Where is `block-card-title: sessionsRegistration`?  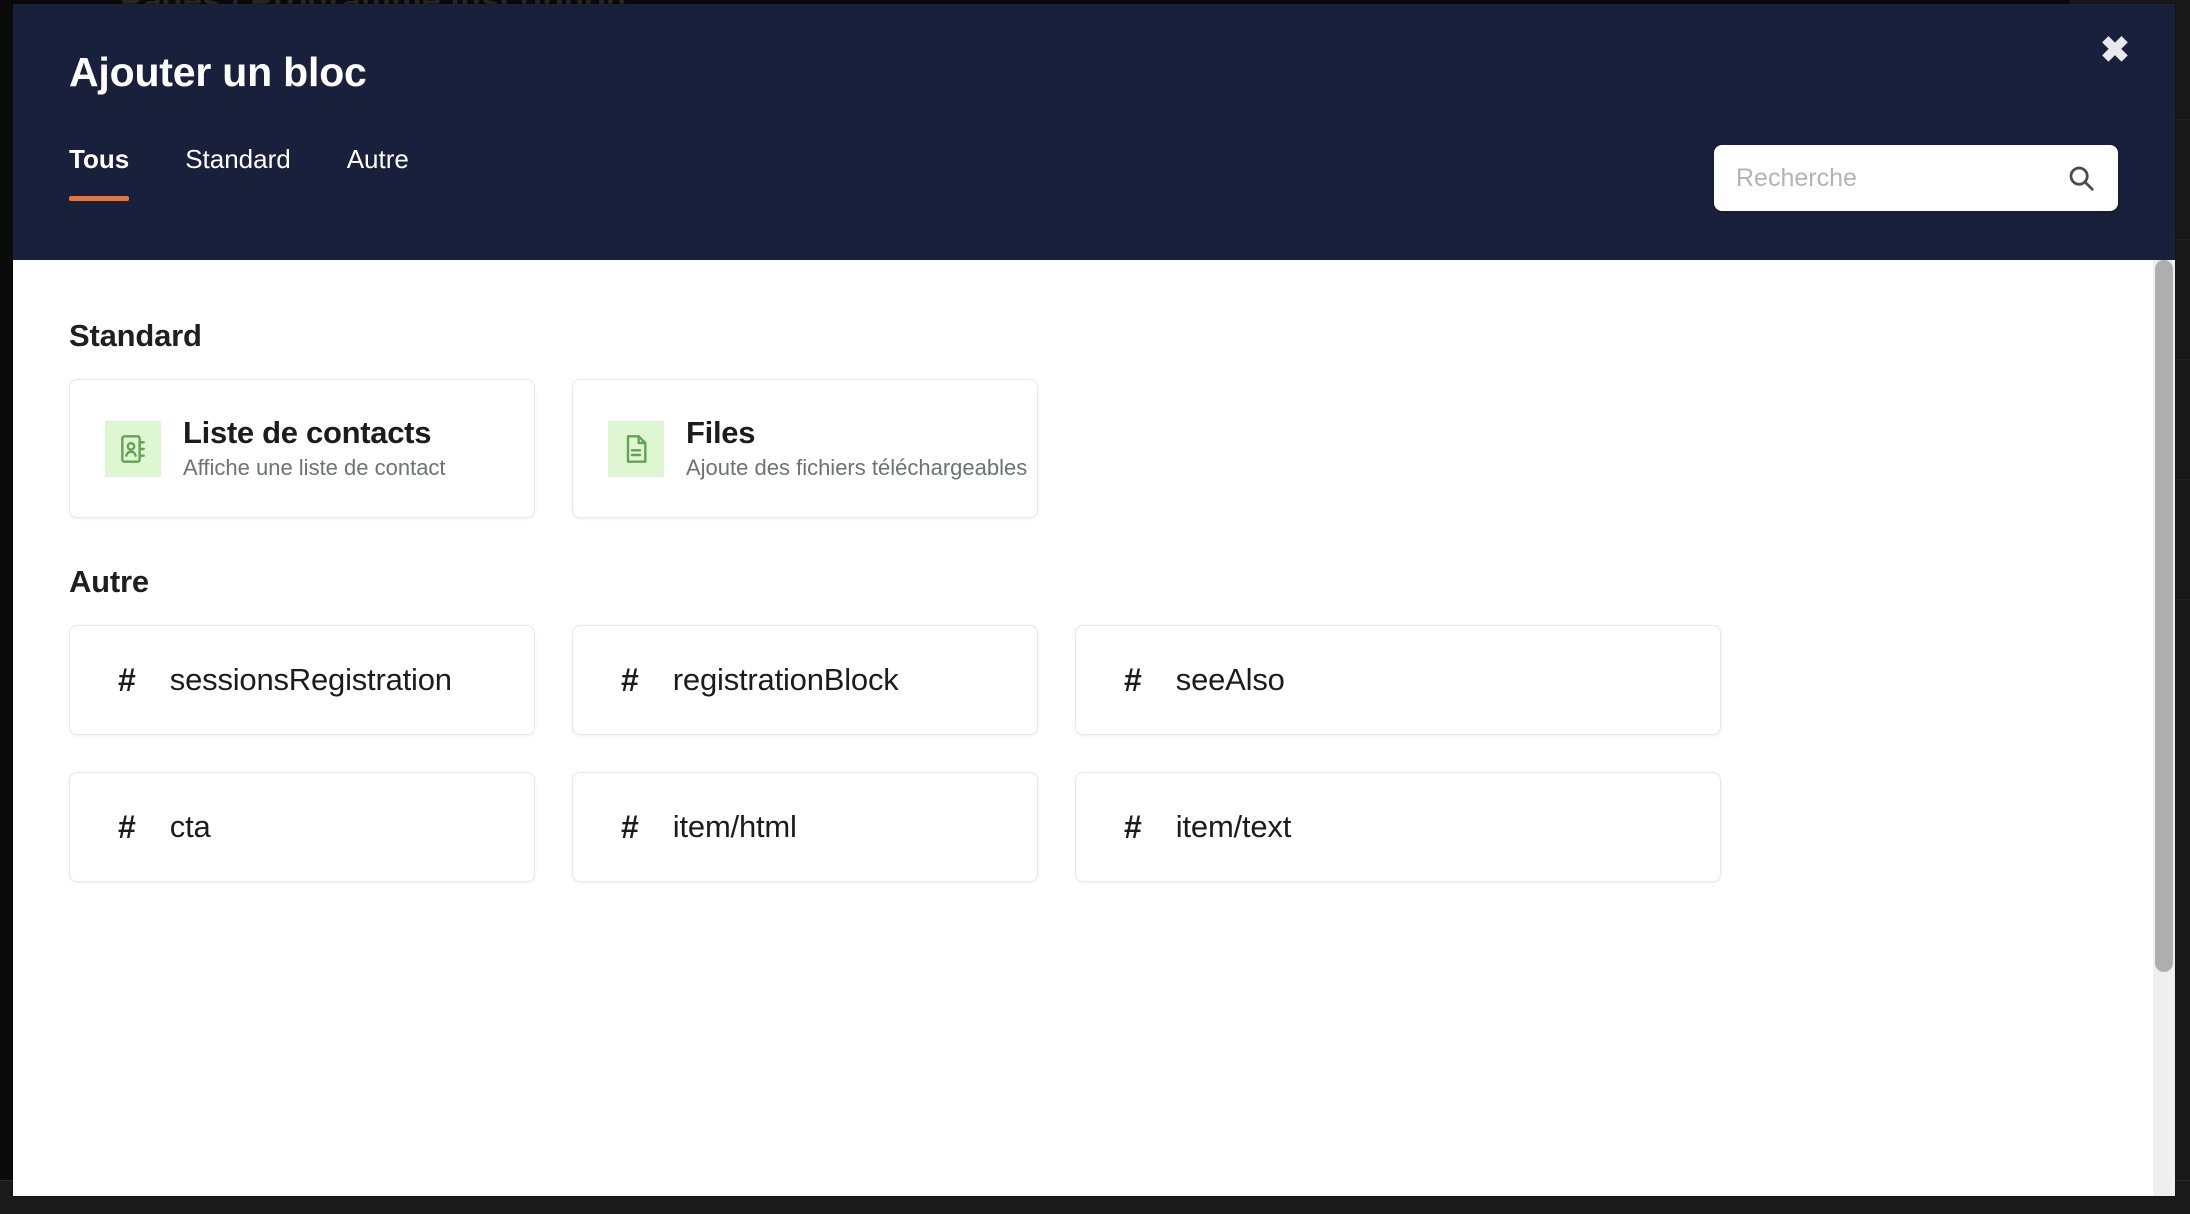 block-card-title: sessionsRegistration is located at coordinates (310, 679).